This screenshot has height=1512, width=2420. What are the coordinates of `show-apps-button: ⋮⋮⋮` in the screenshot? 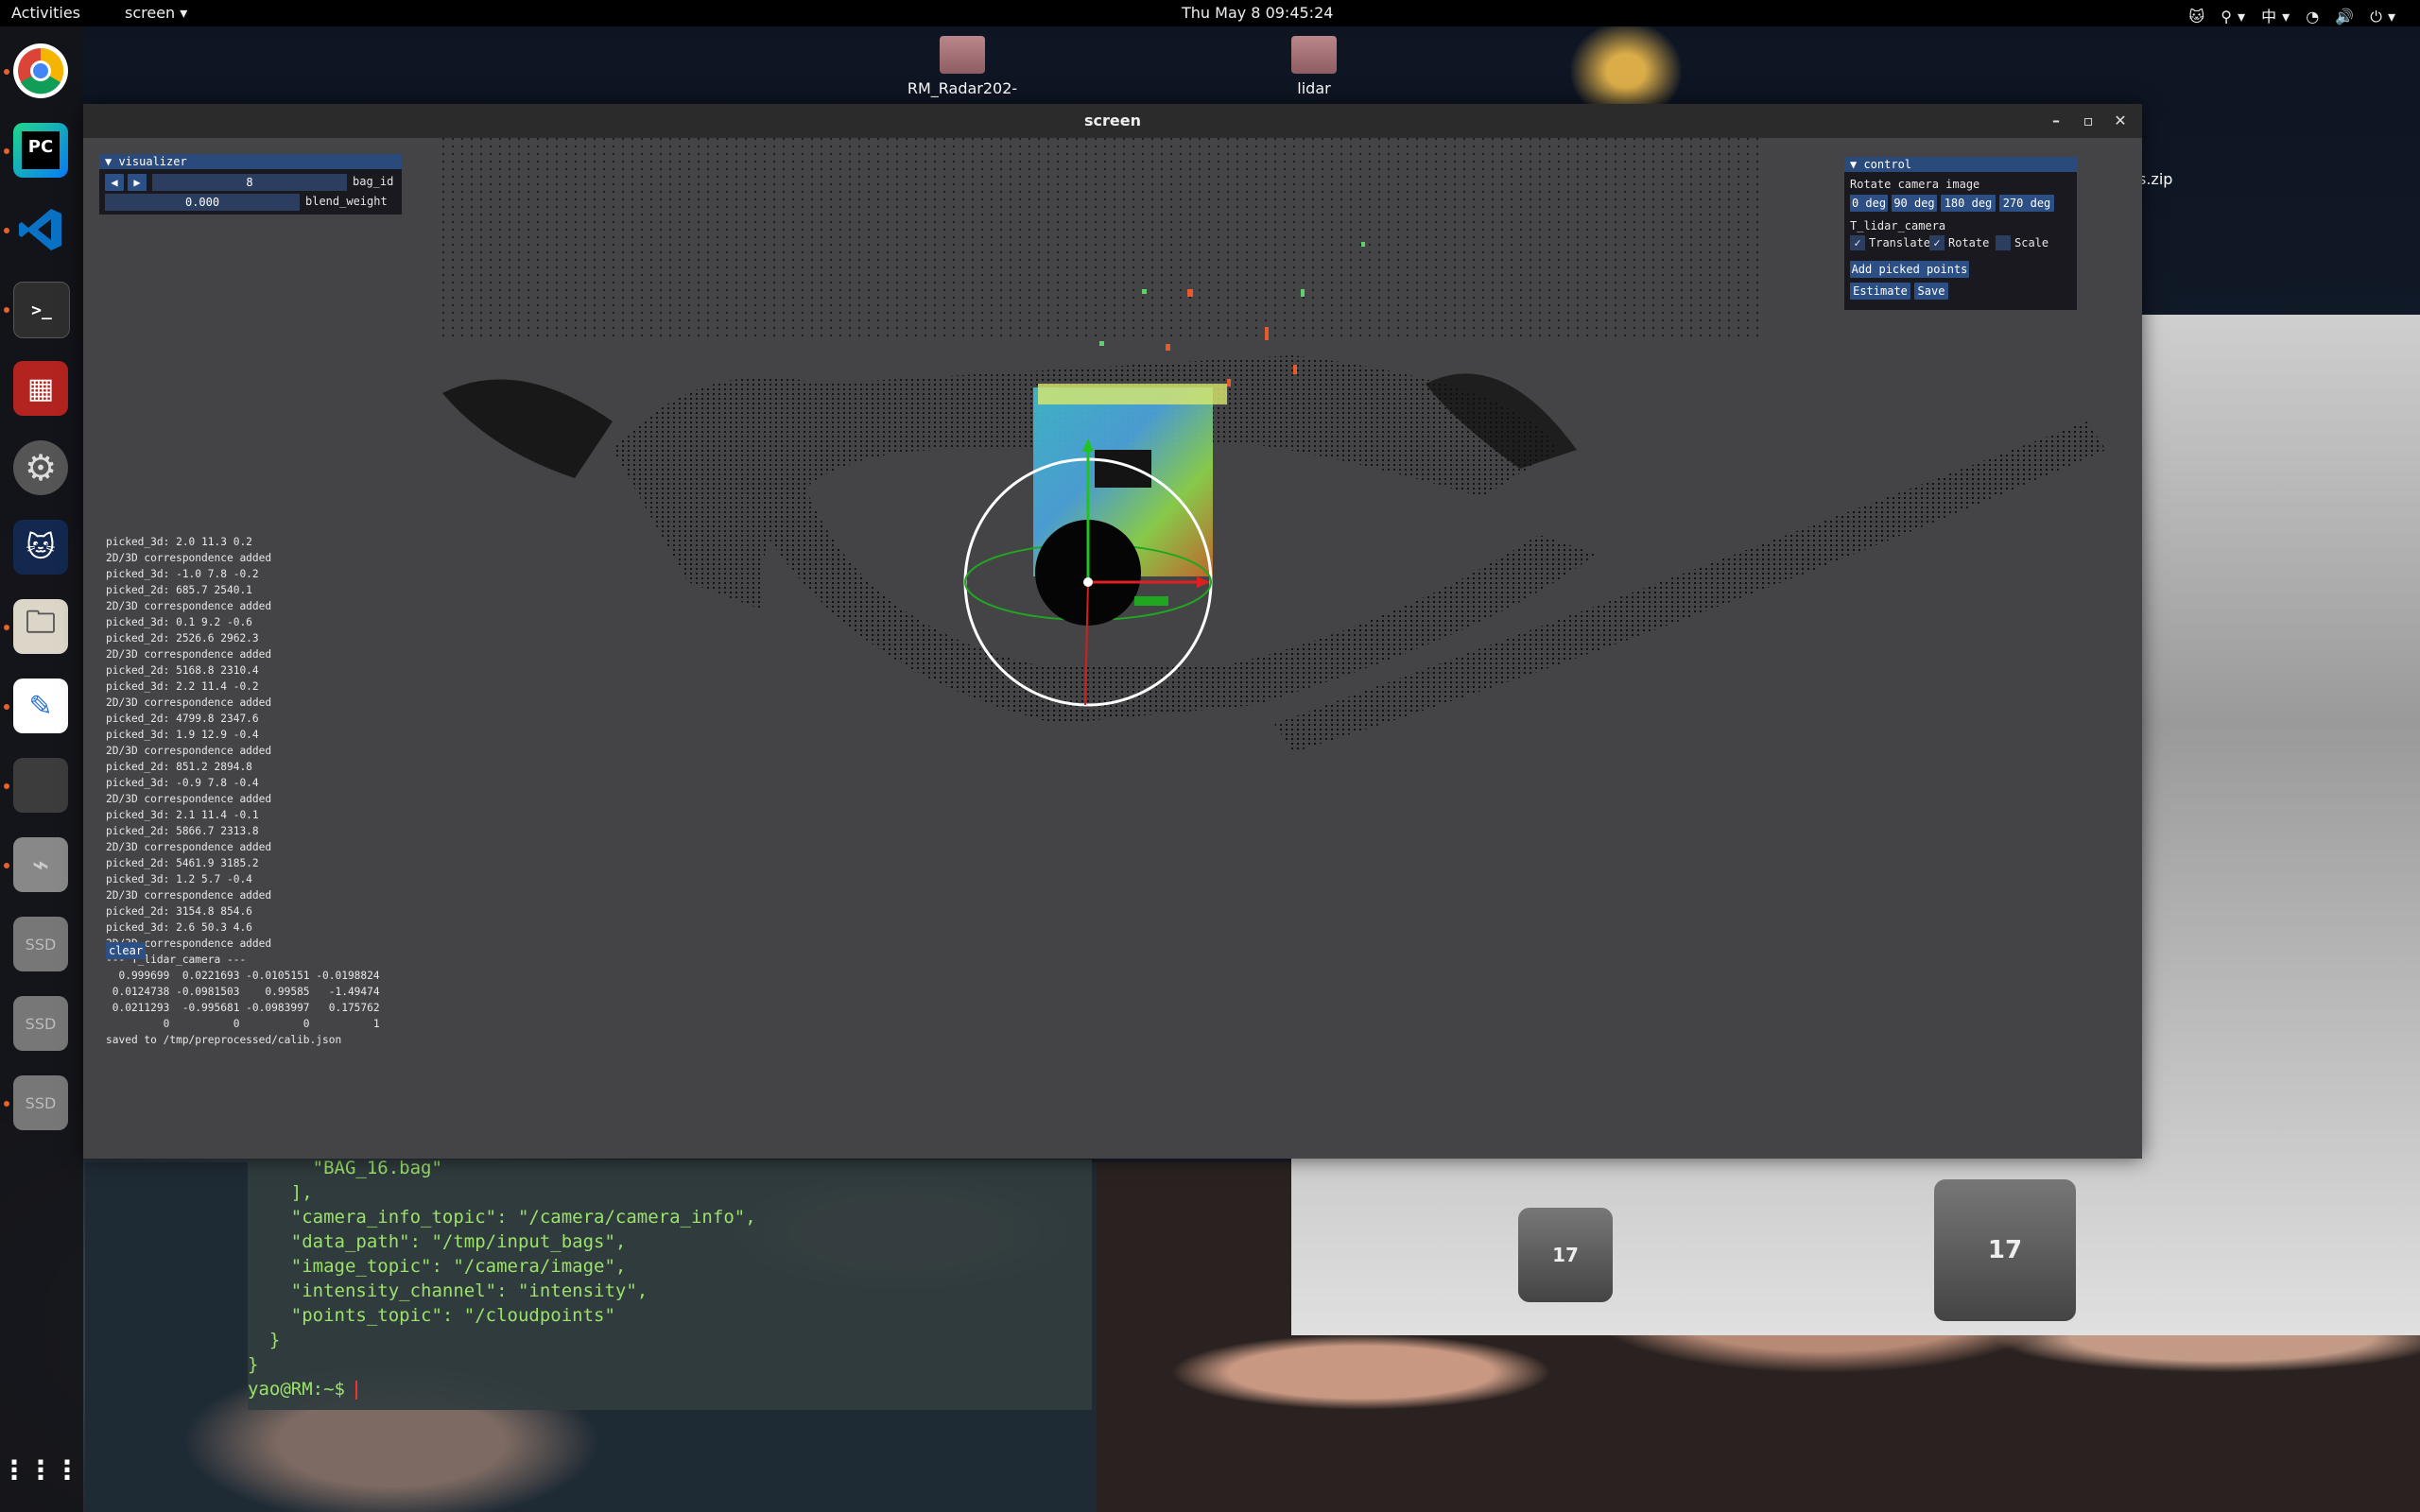 It's located at (40, 1469).